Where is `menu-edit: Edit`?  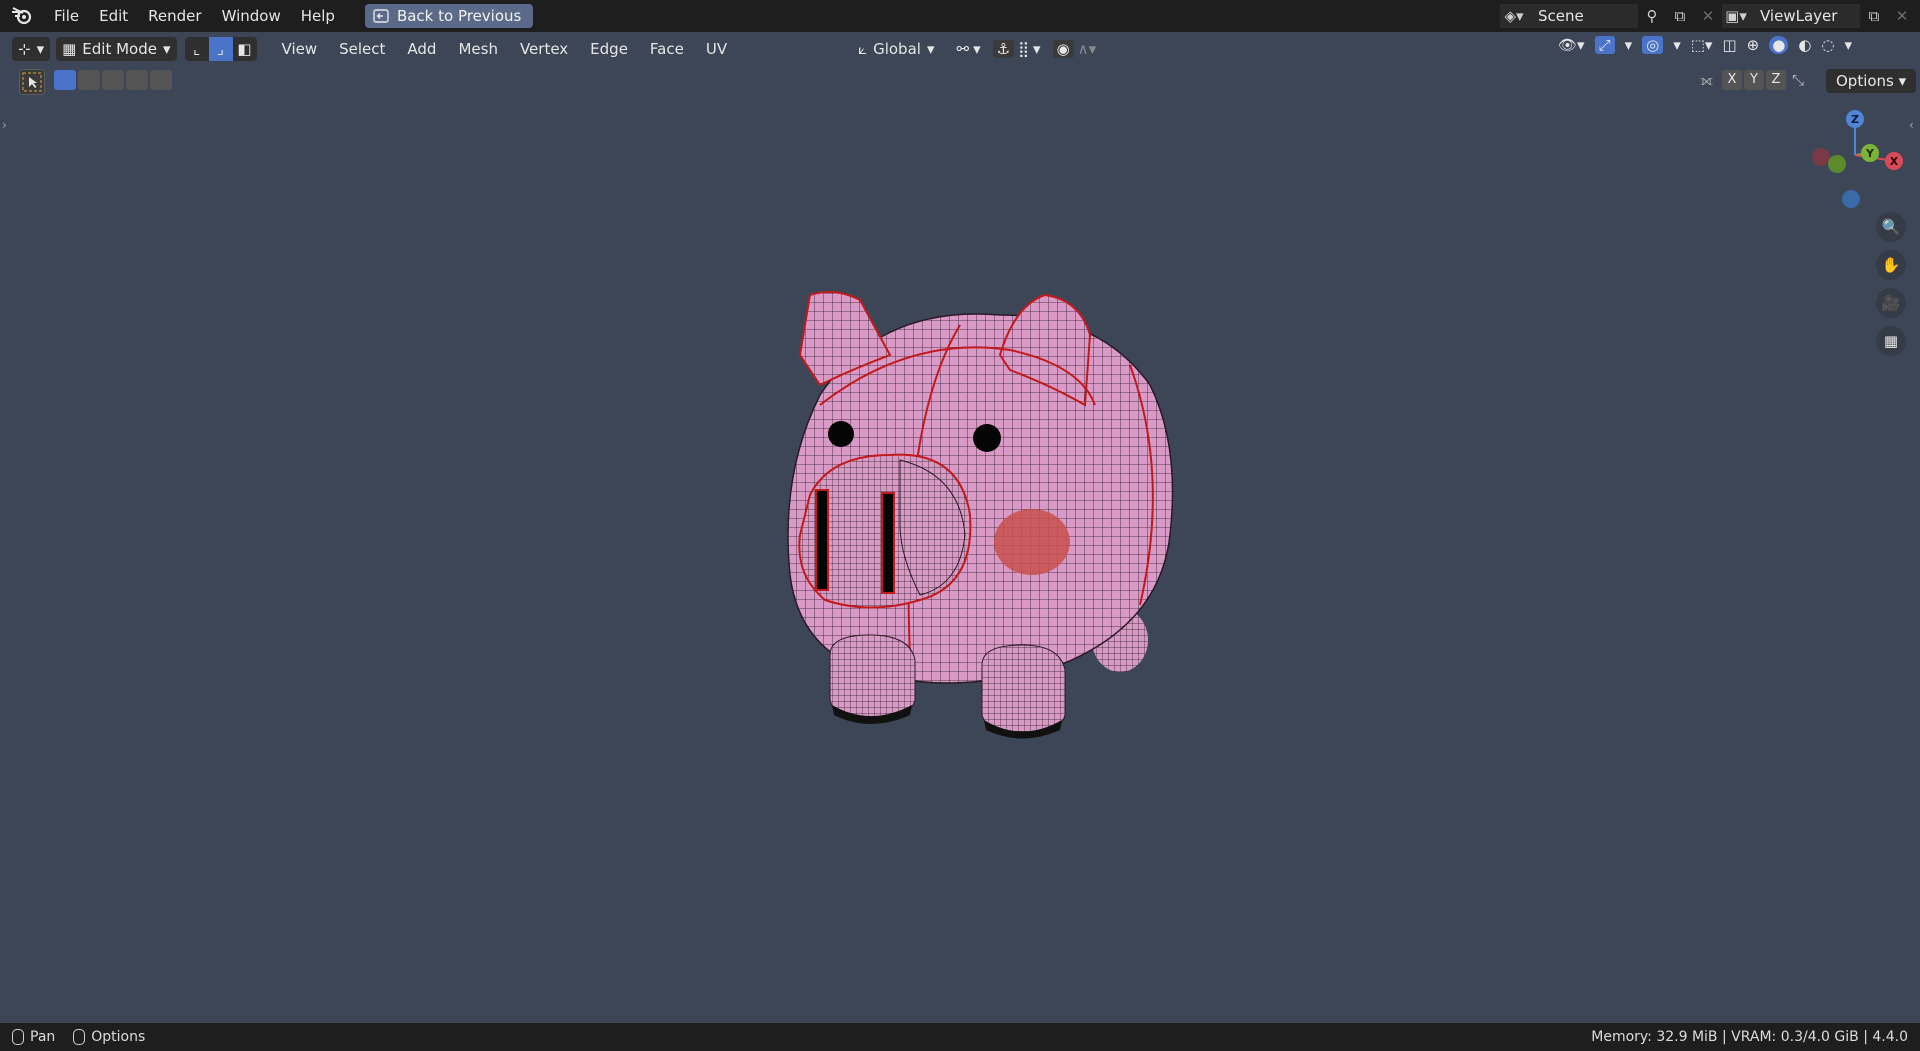
menu-edit: Edit is located at coordinates (113, 16).